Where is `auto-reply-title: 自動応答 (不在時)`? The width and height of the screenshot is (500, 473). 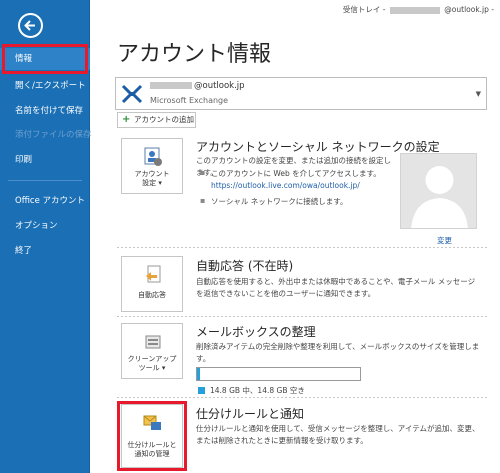 auto-reply-title: 自動応答 (不在時) is located at coordinates (245, 266).